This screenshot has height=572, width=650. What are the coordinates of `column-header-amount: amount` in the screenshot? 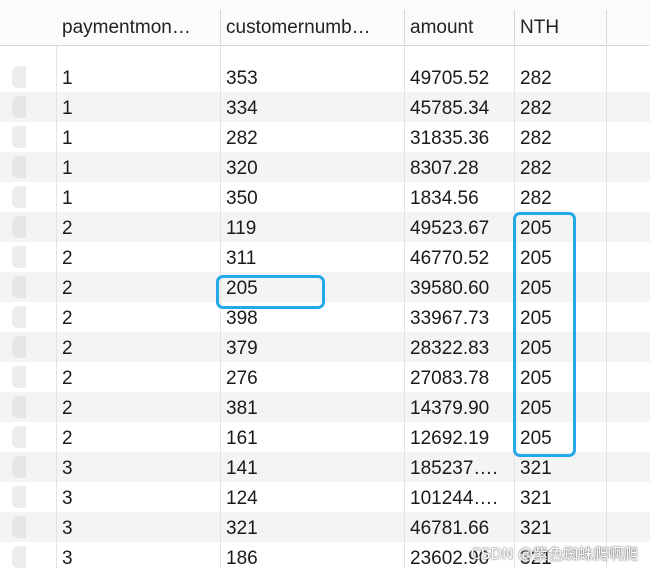 It's located at (459, 23).